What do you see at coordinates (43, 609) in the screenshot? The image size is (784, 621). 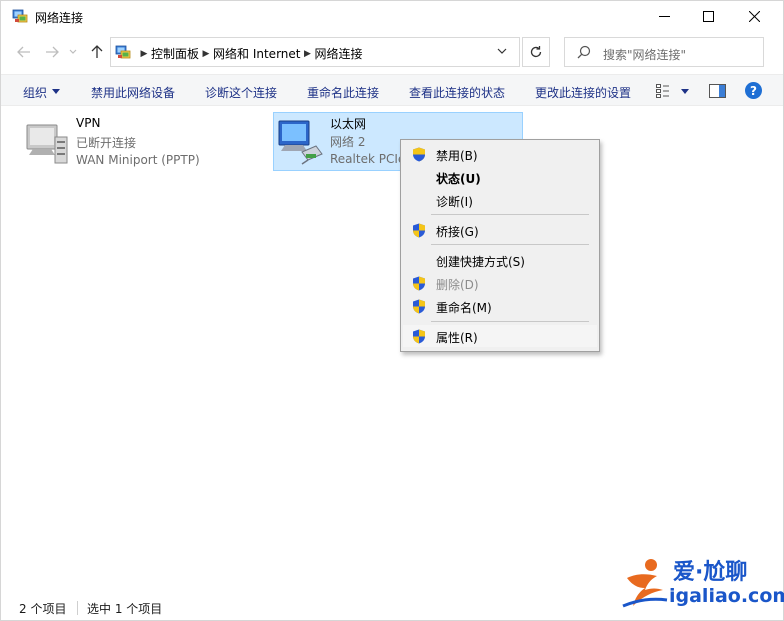 I see `item-count: 2 个项目` at bounding box center [43, 609].